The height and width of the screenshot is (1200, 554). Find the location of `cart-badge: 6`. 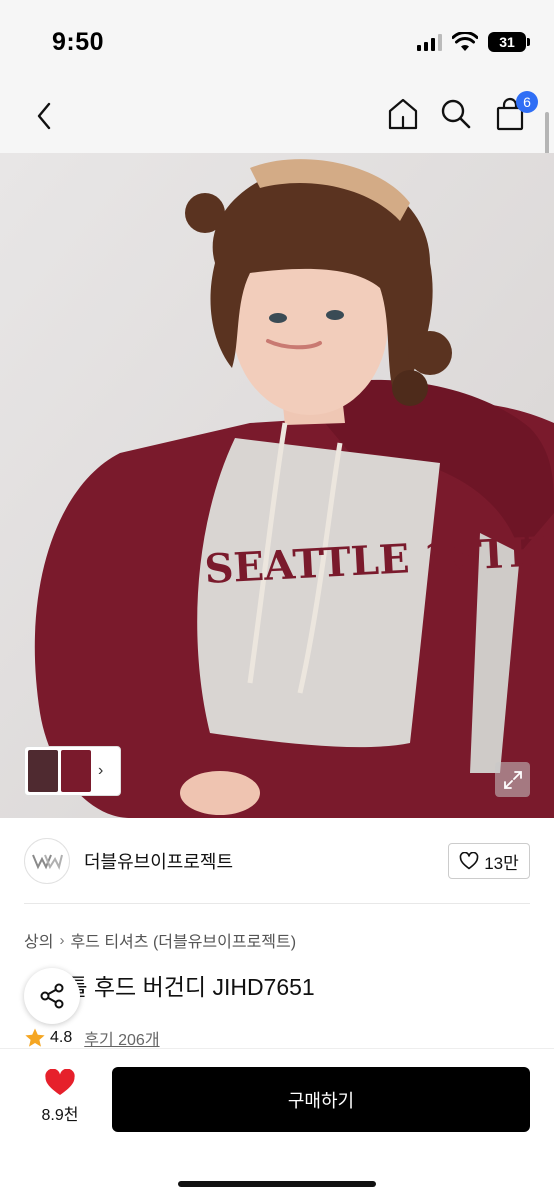

cart-badge: 6 is located at coordinates (527, 102).